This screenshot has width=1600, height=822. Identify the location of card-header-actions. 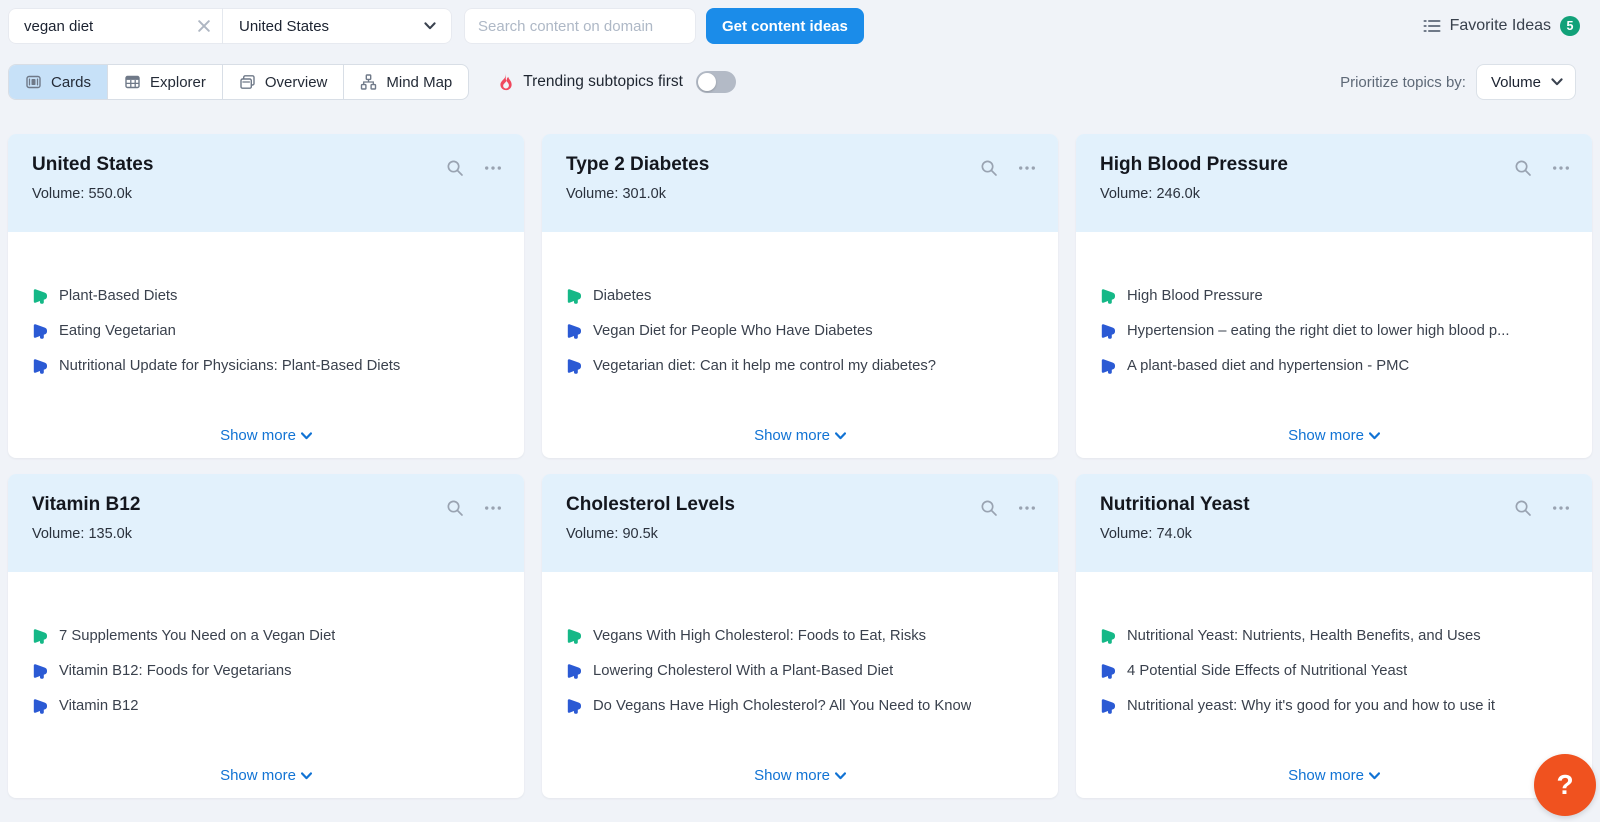
(1542, 193).